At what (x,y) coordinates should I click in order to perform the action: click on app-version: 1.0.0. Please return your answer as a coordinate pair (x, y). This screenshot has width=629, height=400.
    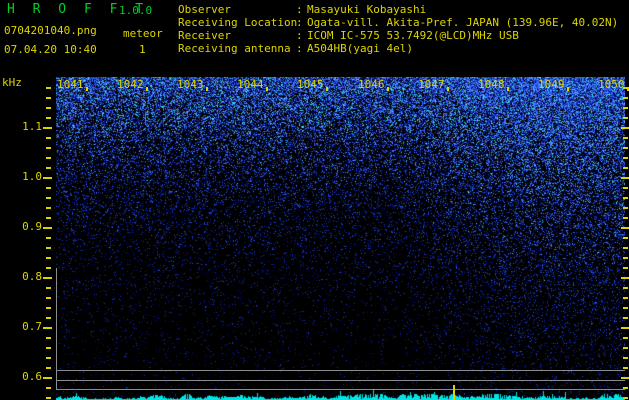
    Looking at the image, I should click on (136, 10).